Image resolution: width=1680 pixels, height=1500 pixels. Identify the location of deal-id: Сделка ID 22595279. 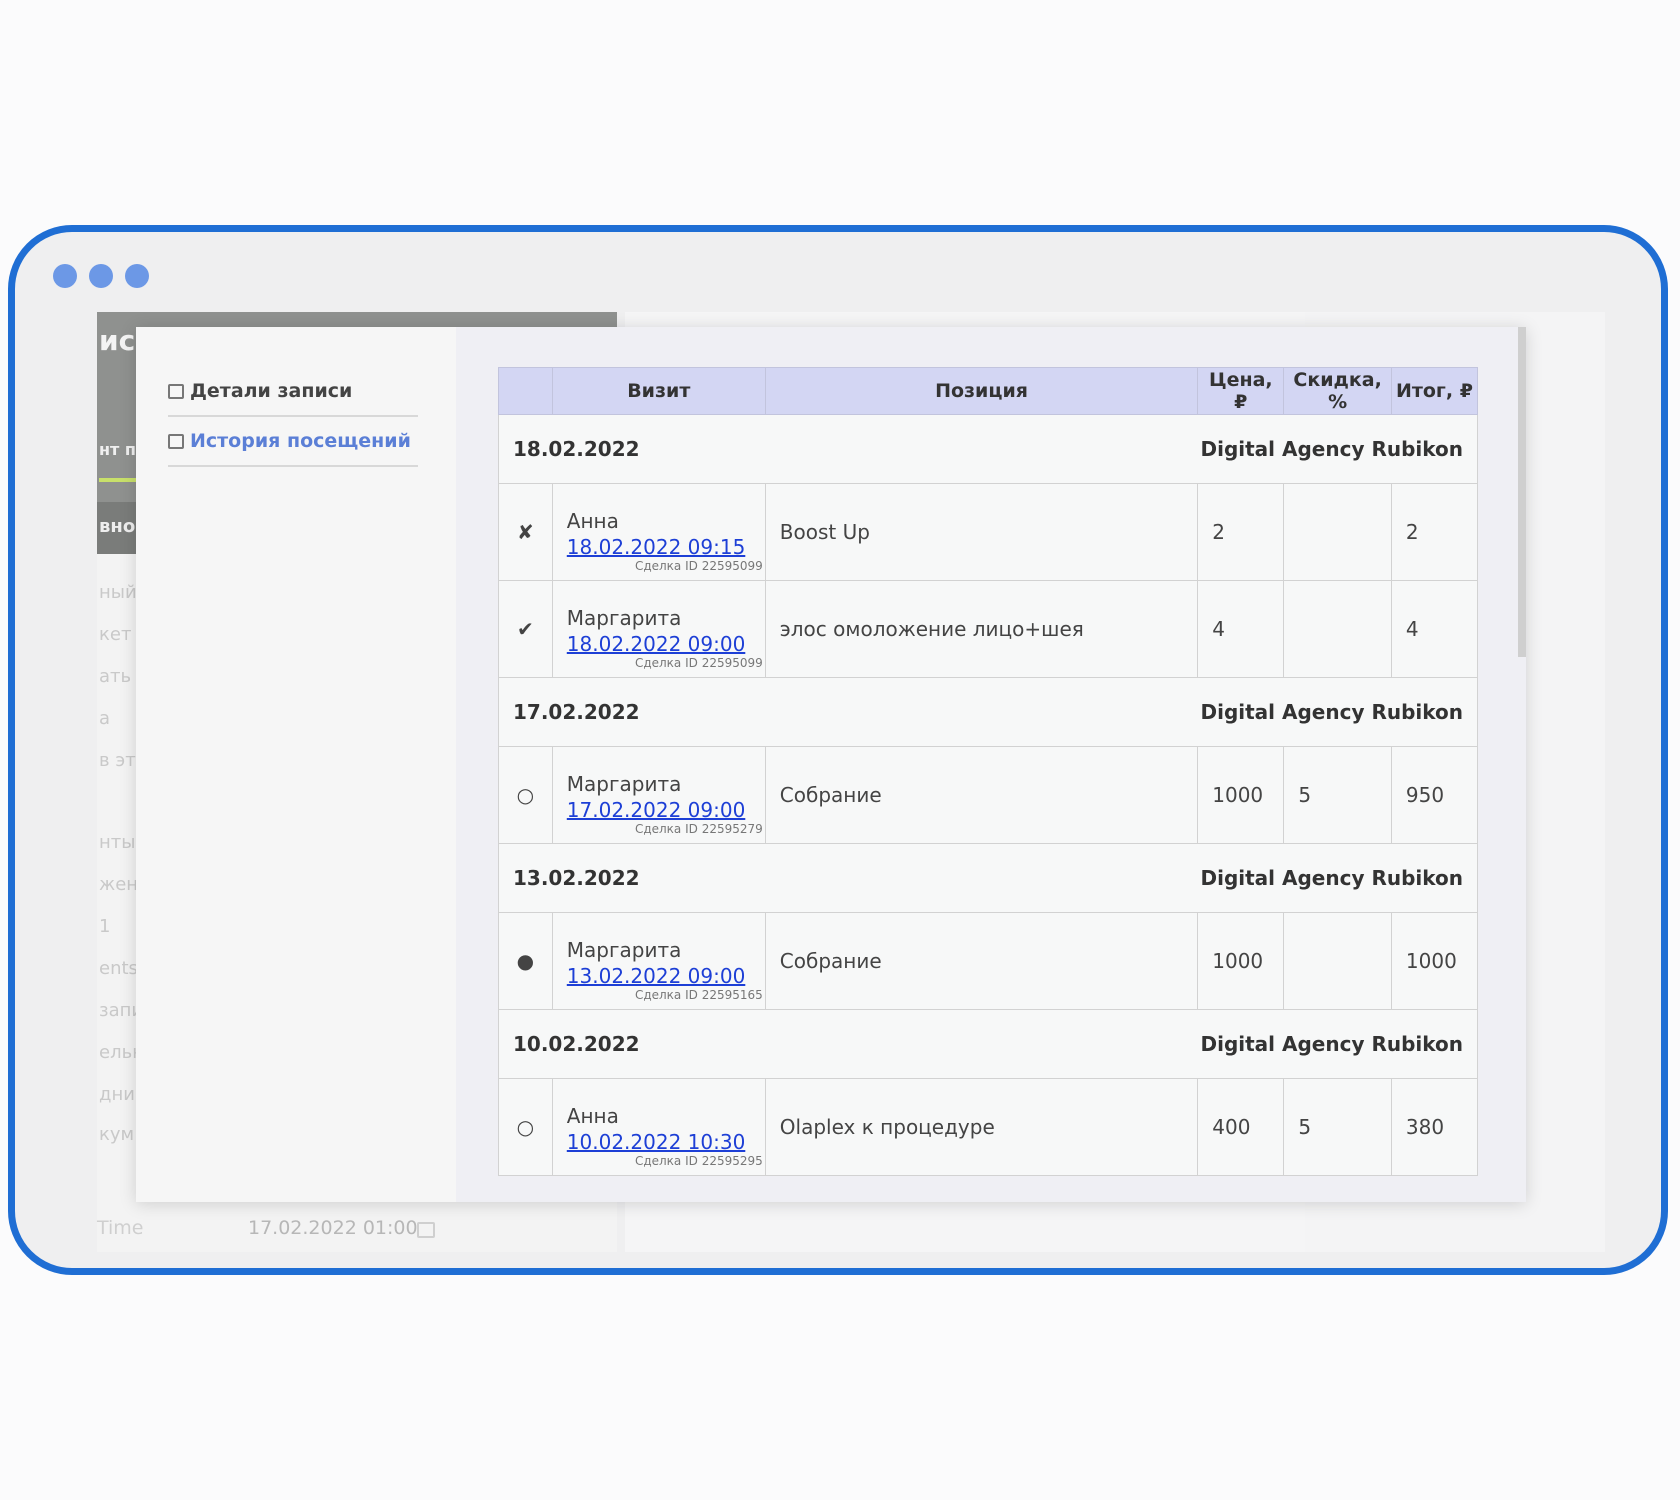
(698, 829).